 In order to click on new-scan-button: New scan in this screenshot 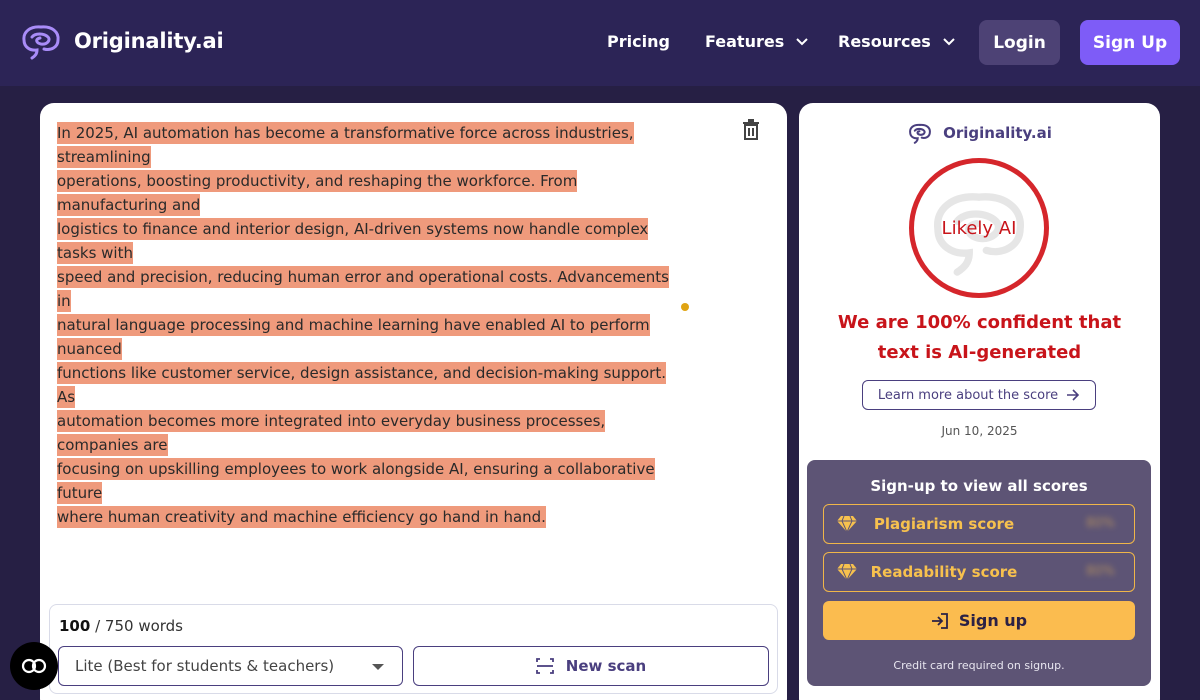, I will do `click(591, 666)`.